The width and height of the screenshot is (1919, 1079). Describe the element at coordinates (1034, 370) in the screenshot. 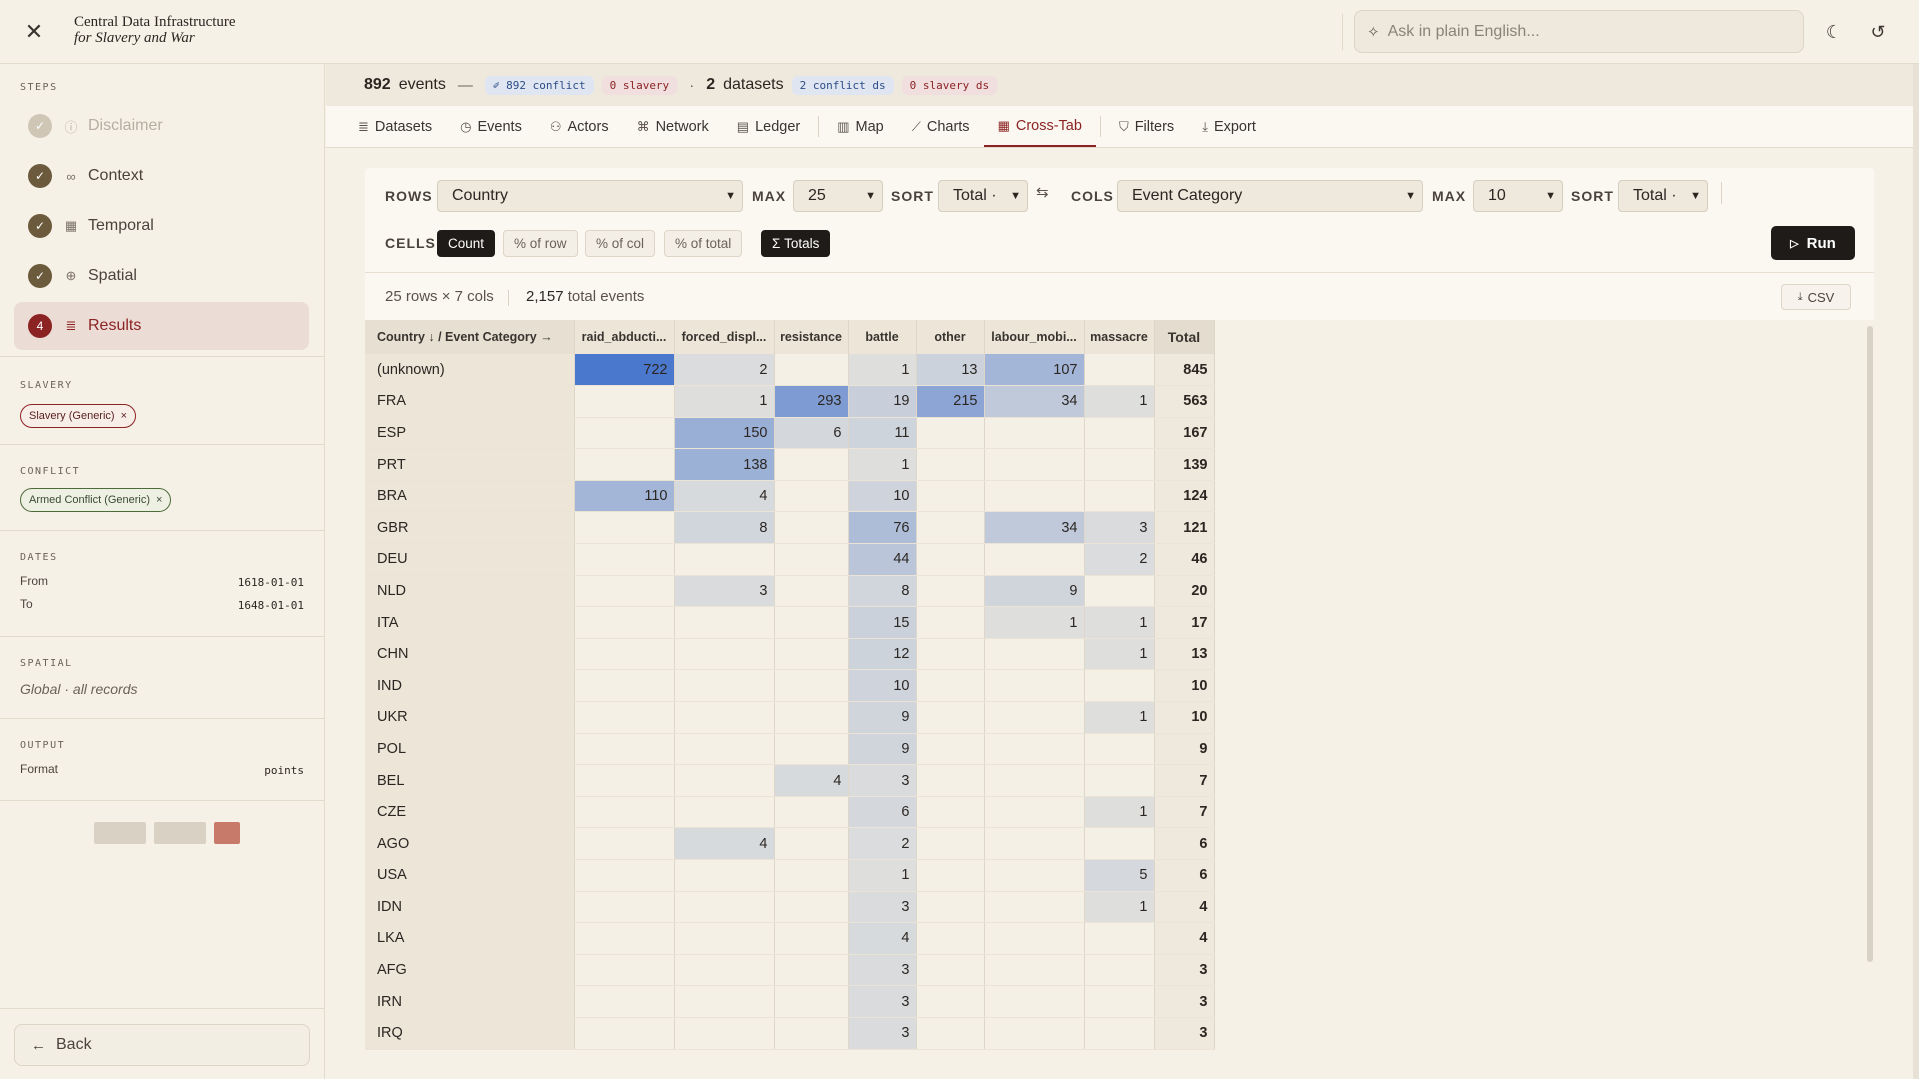

I see `table-cell: 107` at that location.